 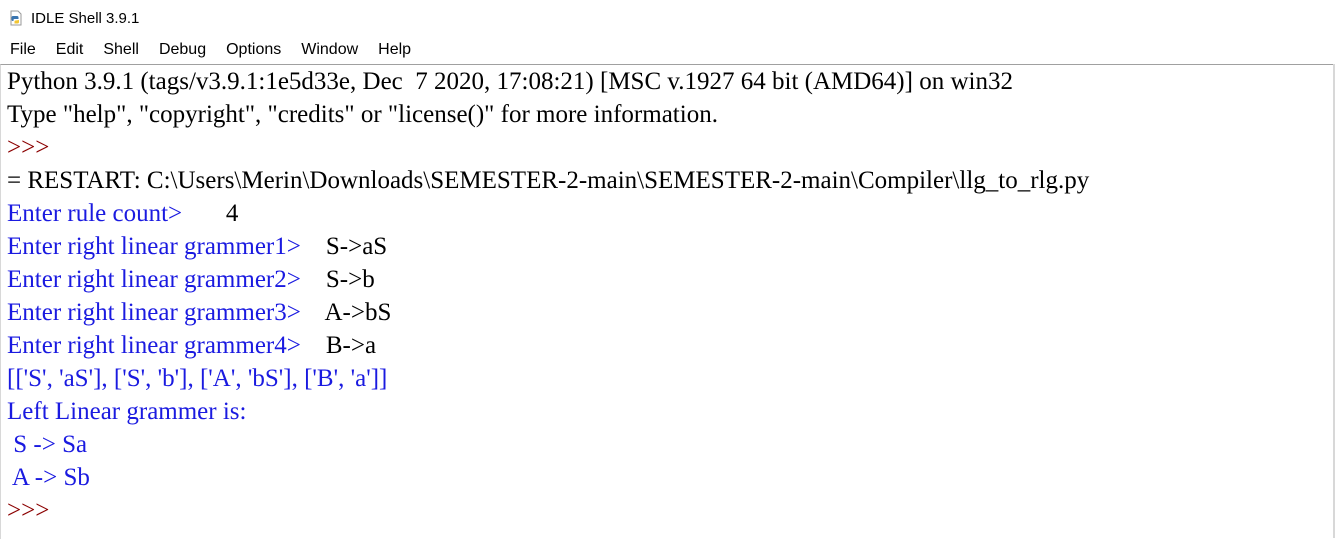 I want to click on input-line-grammer2: Enter right linear grammer2> S->b, so click(x=667, y=279).